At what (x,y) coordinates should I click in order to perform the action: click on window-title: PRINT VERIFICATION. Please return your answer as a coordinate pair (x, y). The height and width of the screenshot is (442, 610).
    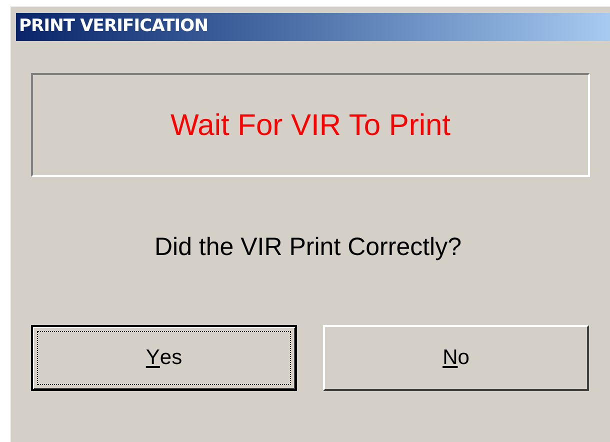
    Looking at the image, I should click on (313, 27).